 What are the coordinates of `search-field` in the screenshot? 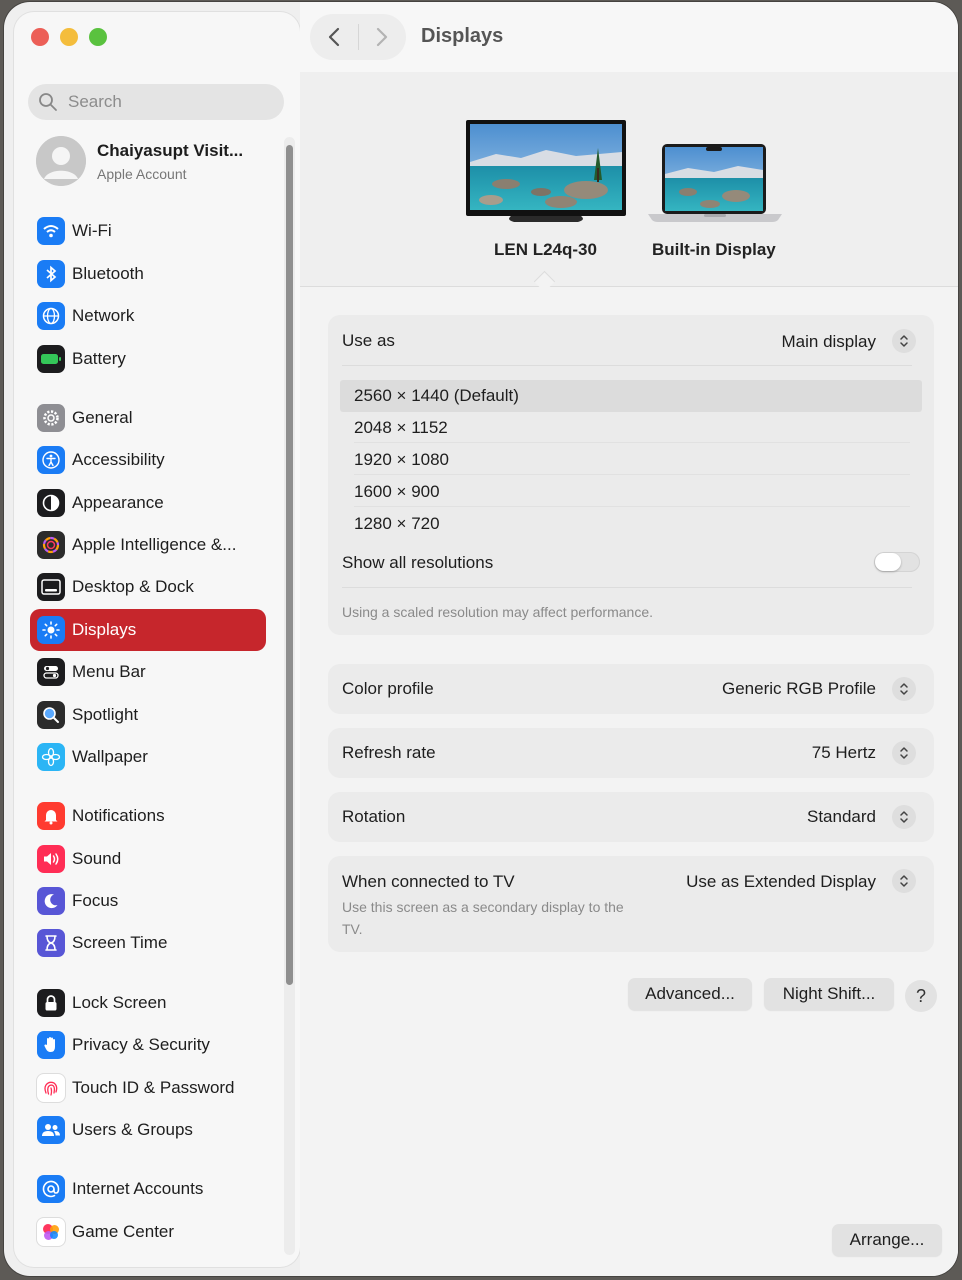 It's located at (156, 102).